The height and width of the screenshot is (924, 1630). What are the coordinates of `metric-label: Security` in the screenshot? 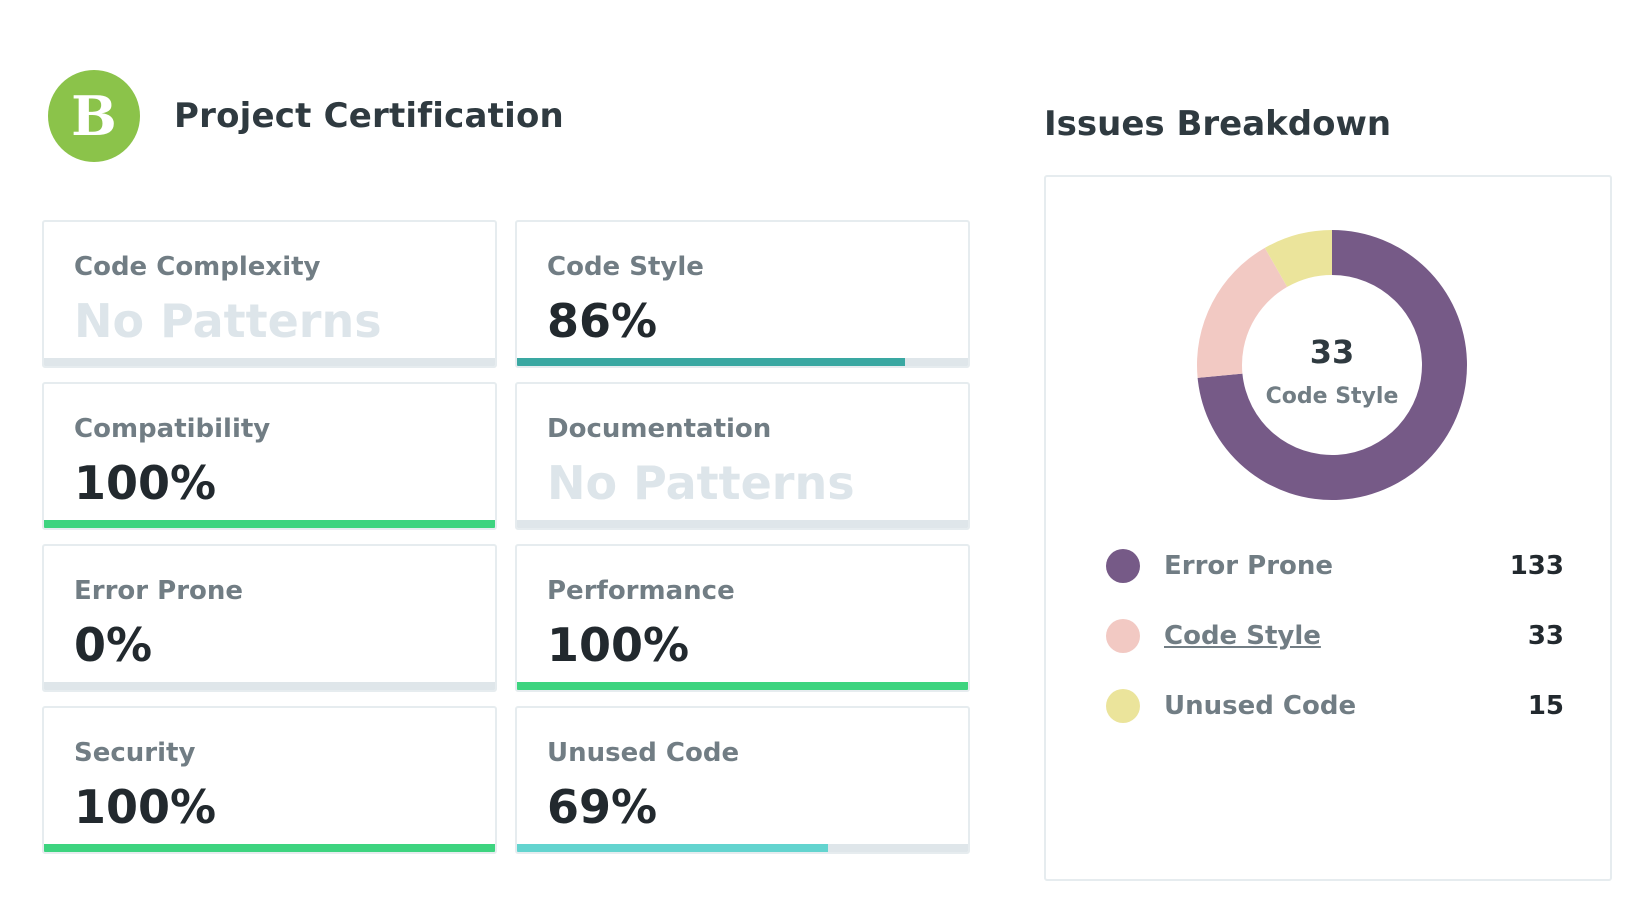 It's located at (135, 753).